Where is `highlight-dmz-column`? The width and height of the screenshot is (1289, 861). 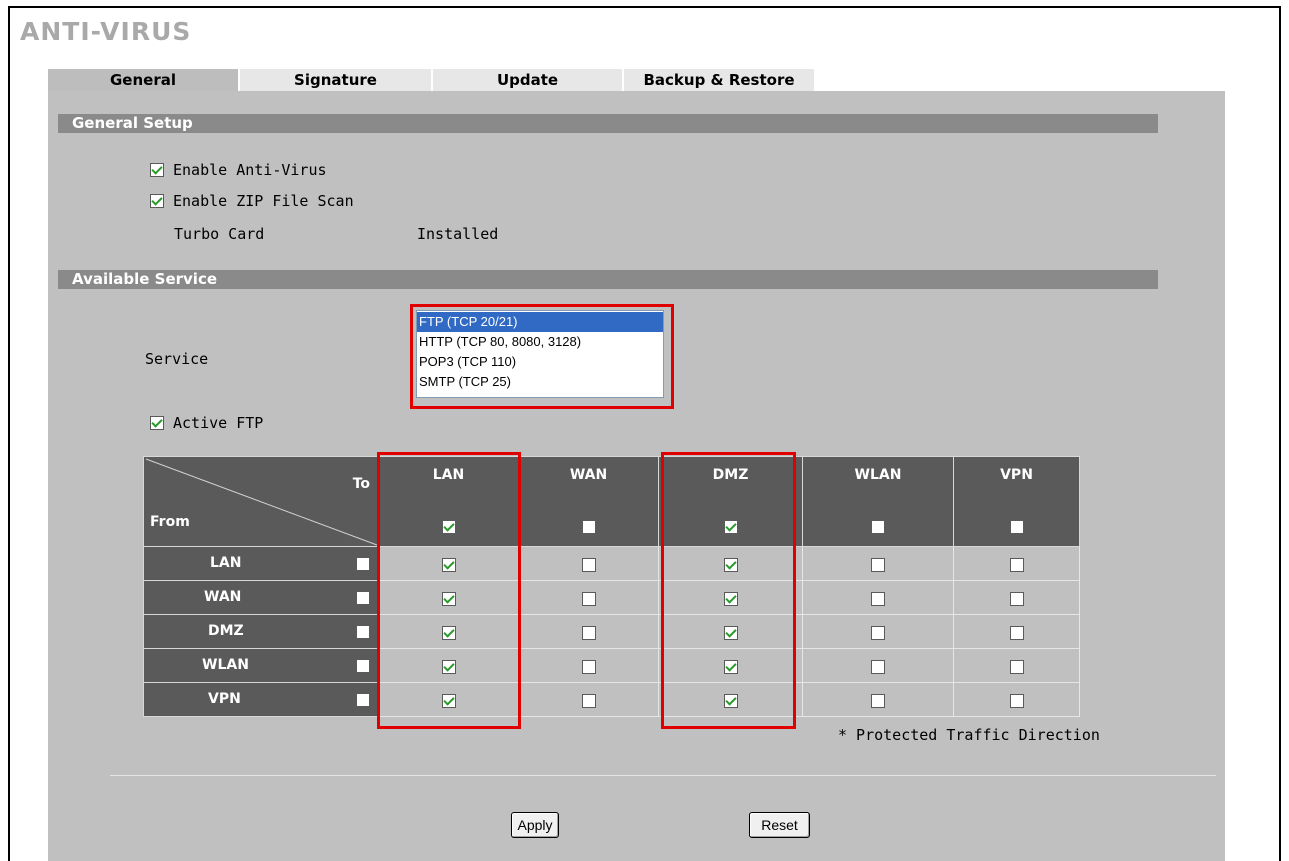 highlight-dmz-column is located at coordinates (728, 590).